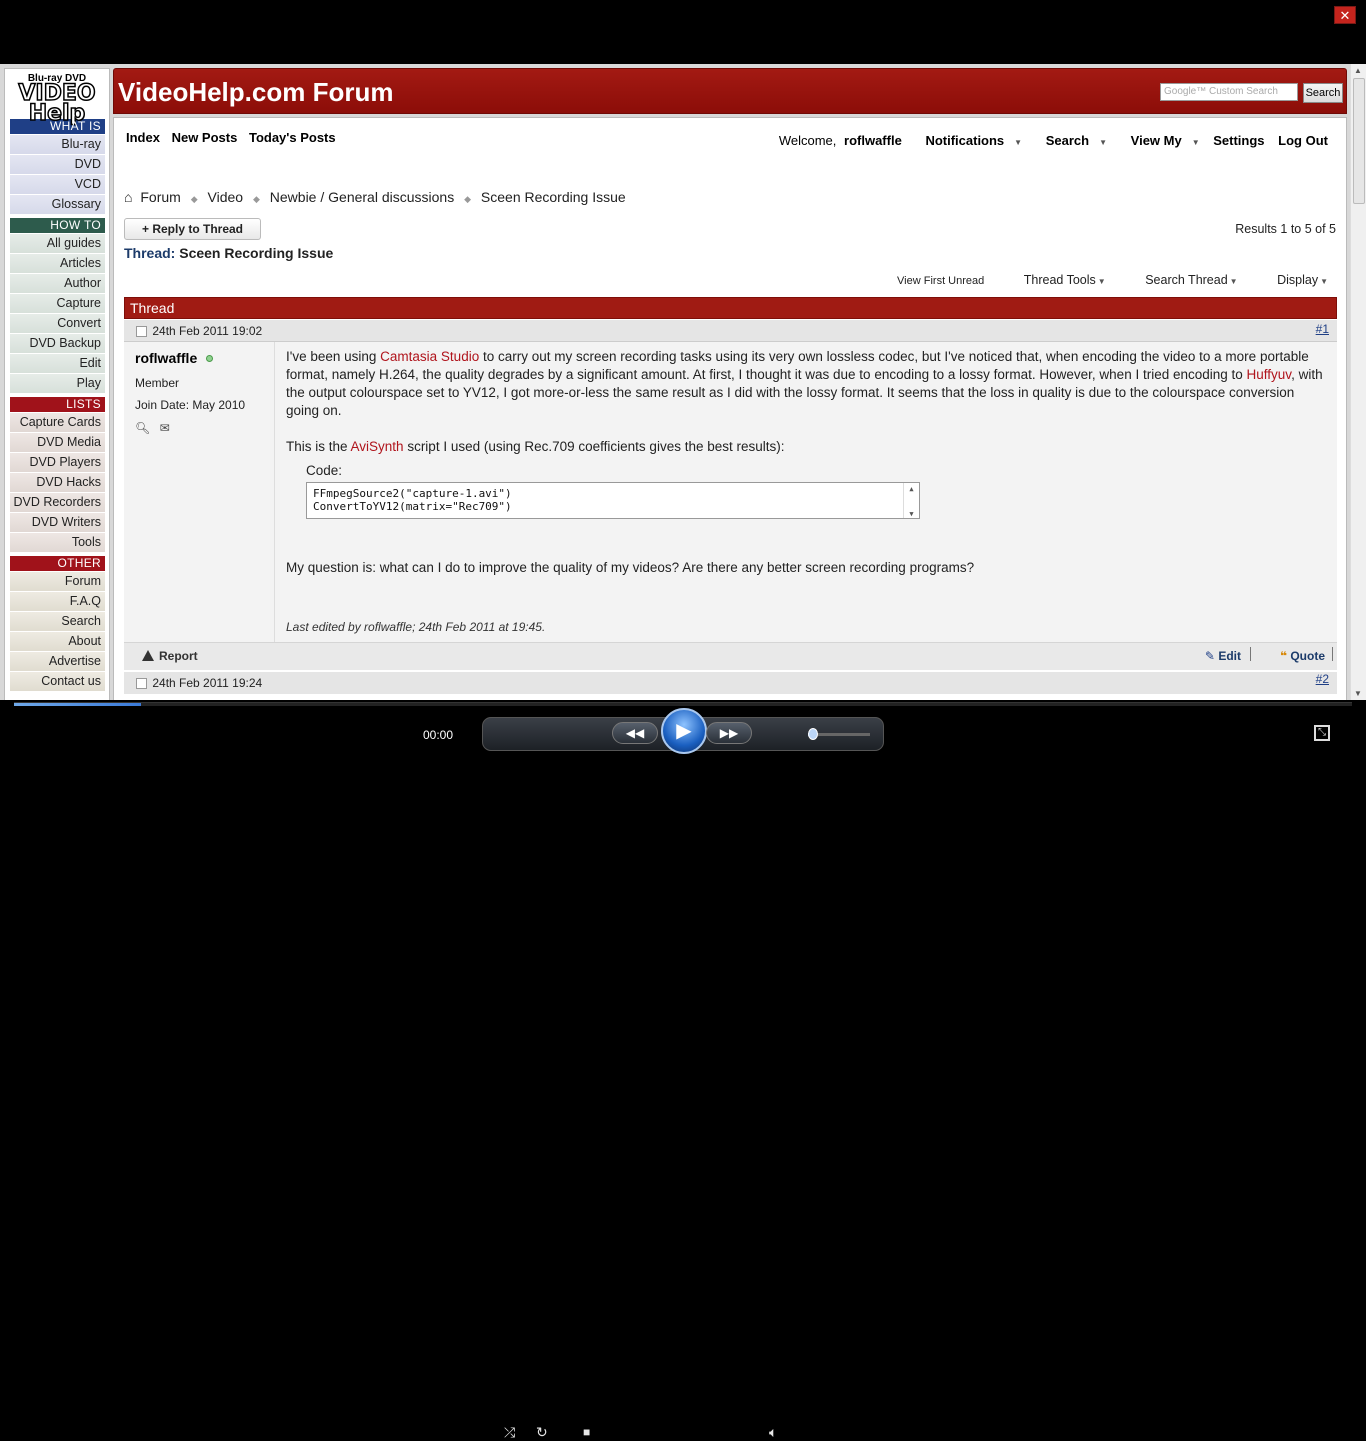 The width and height of the screenshot is (1366, 1441). I want to click on nav-item-all-guides: All guides, so click(57, 243).